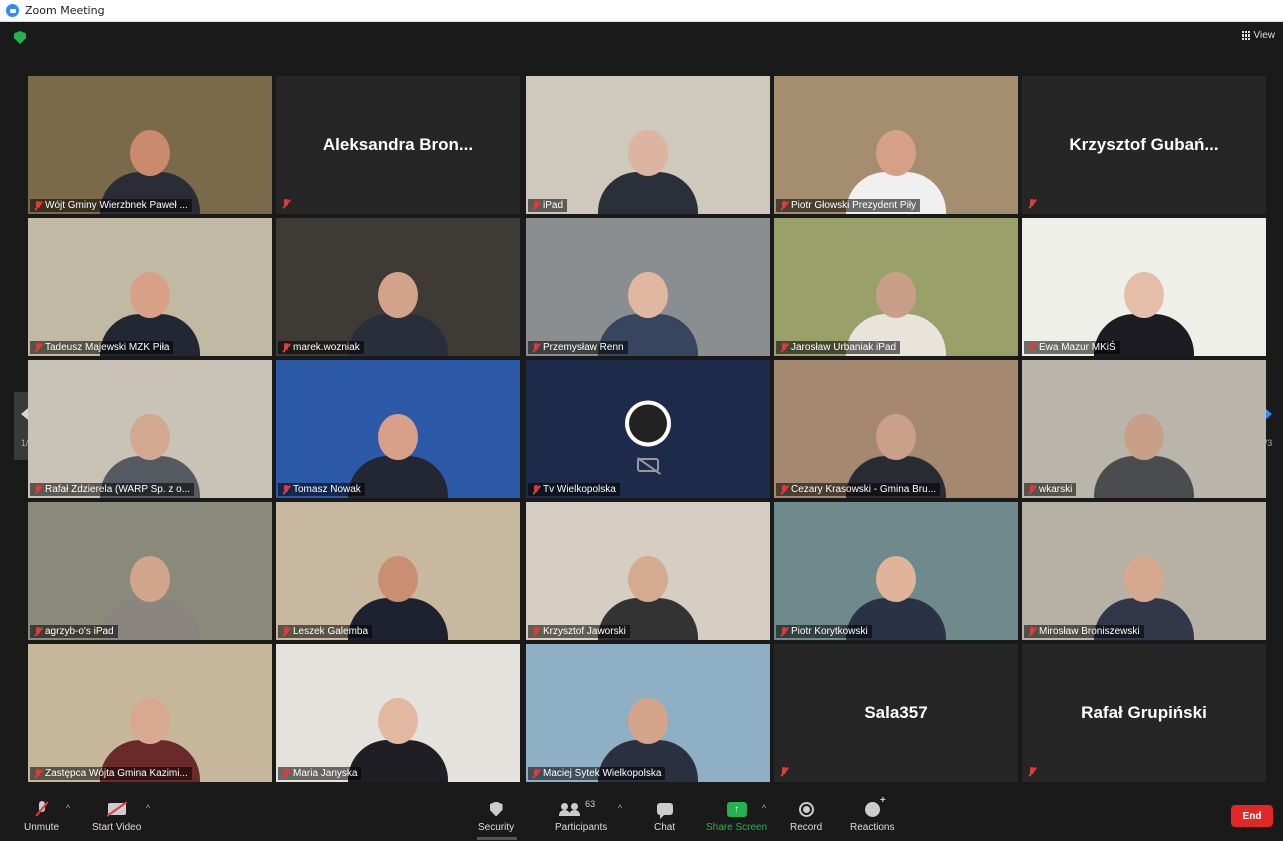 This screenshot has width=1283, height=841. I want to click on participant-name: Mirosław Broniszewski, so click(1089, 631).